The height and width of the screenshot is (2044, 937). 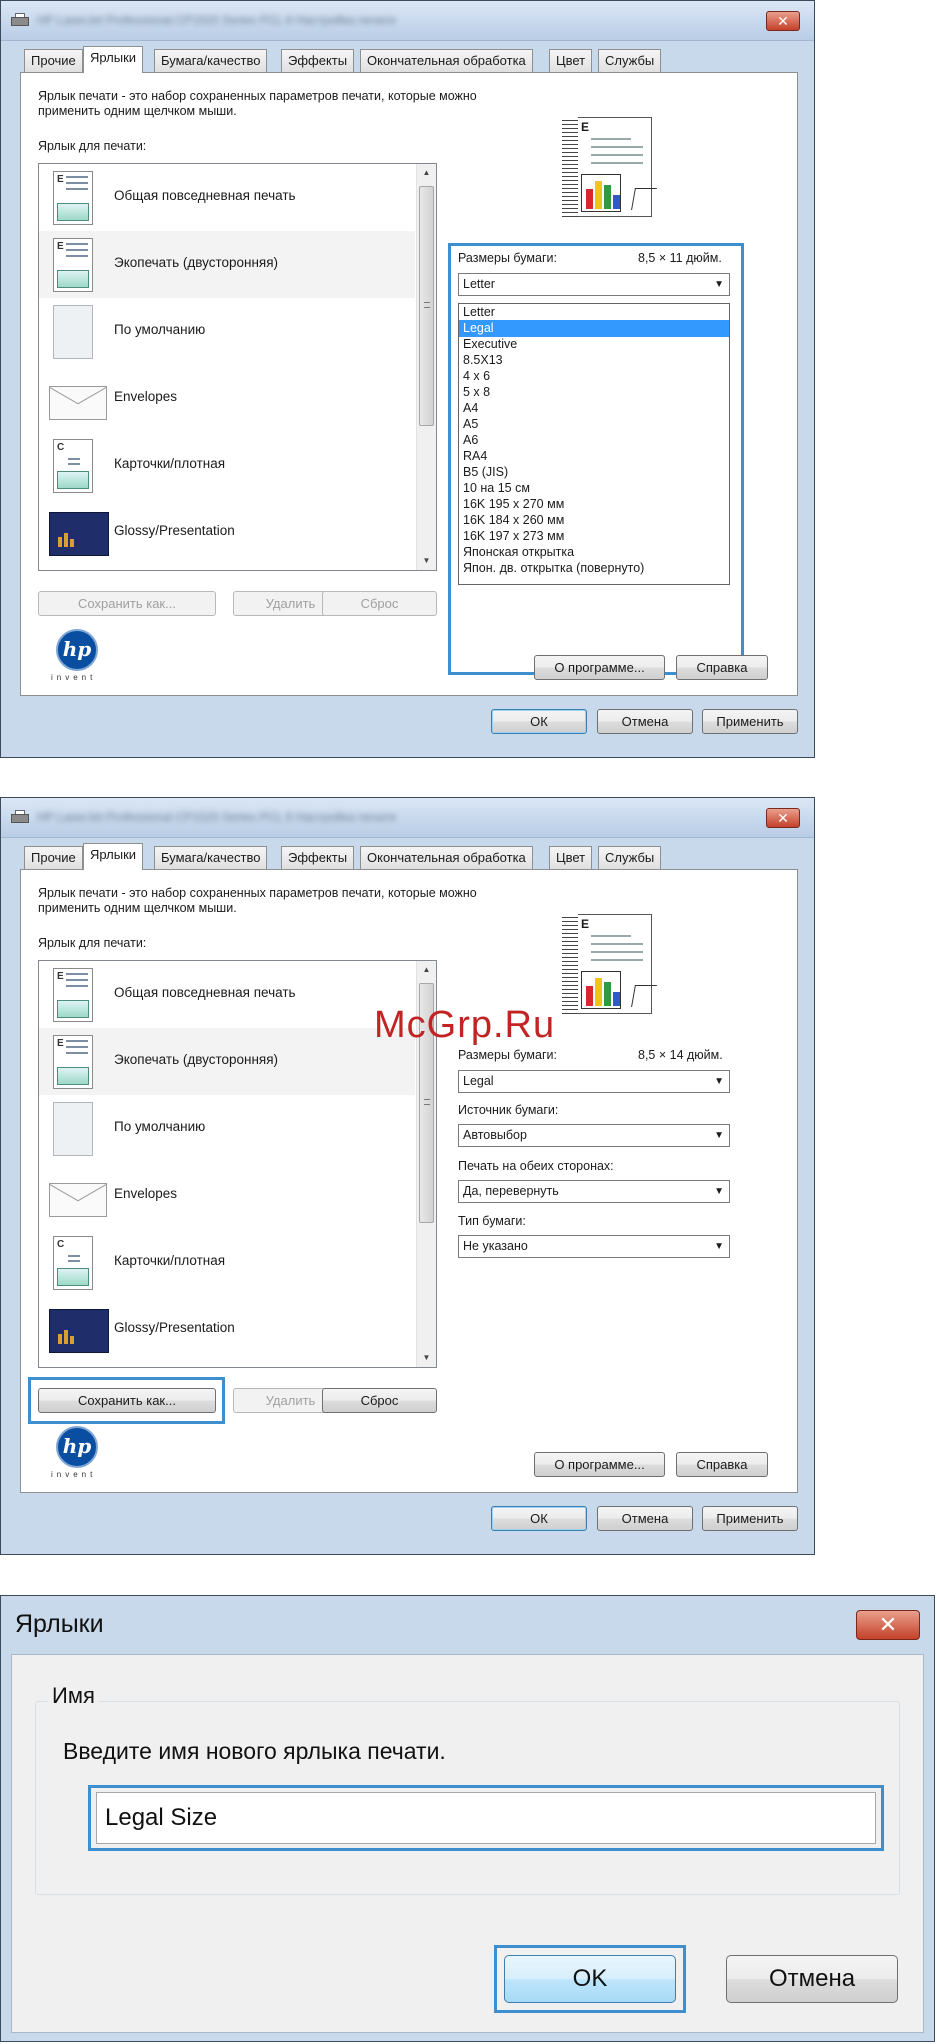 I want to click on paper-source-label: Источник бумаги:, so click(x=508, y=1110).